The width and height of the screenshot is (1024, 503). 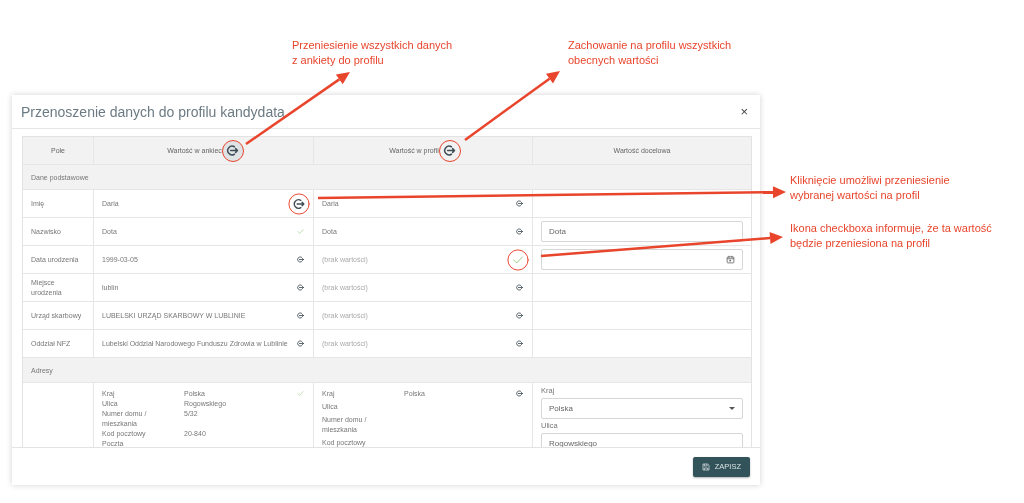 I want to click on save-icon, so click(x=705, y=466).